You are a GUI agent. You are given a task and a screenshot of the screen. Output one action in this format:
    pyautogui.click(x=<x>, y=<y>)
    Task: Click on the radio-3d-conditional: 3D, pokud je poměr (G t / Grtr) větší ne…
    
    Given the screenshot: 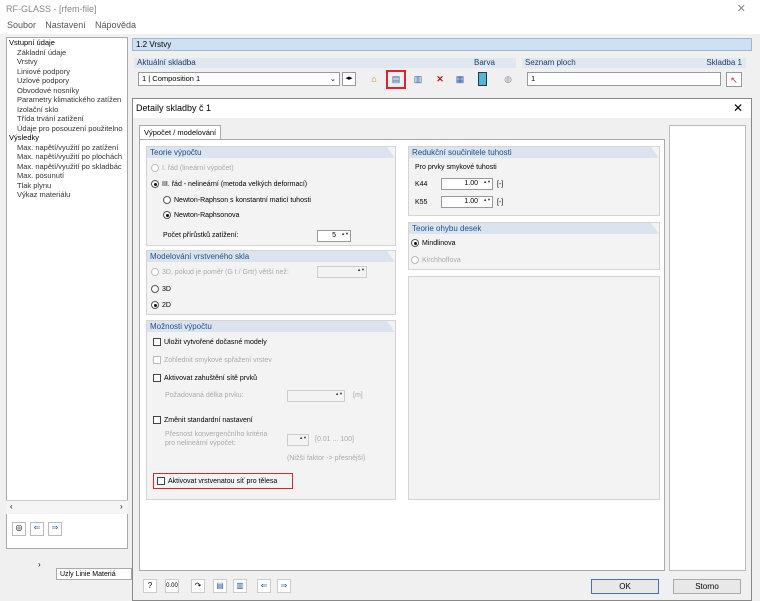 What is the action you would take?
    pyautogui.click(x=220, y=272)
    